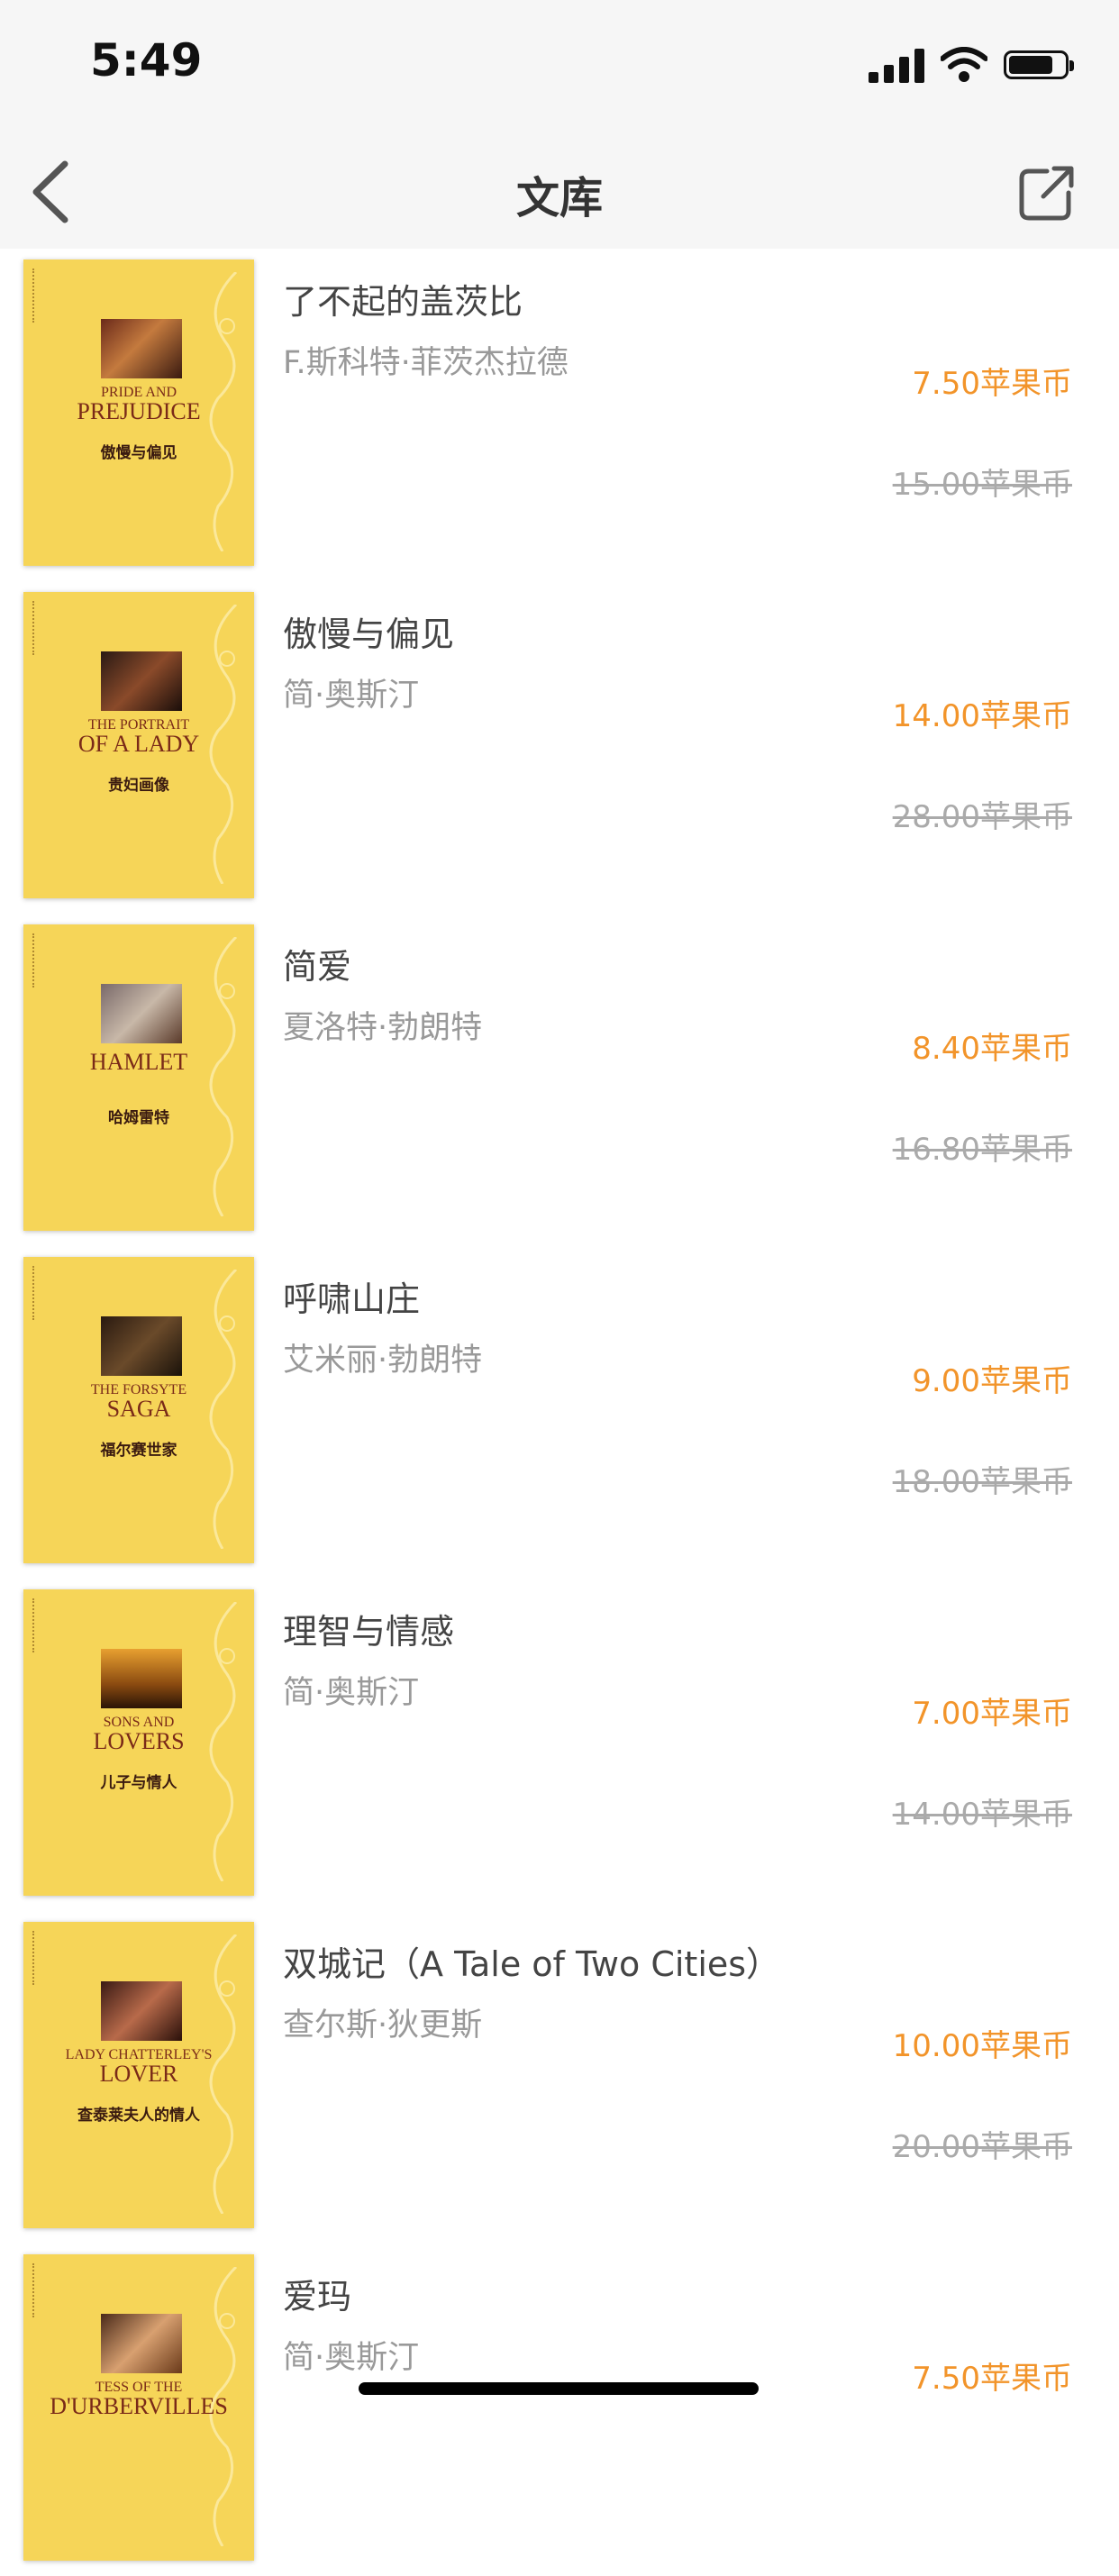  I want to click on book-price: 10.00苹果币, so click(982, 2046).